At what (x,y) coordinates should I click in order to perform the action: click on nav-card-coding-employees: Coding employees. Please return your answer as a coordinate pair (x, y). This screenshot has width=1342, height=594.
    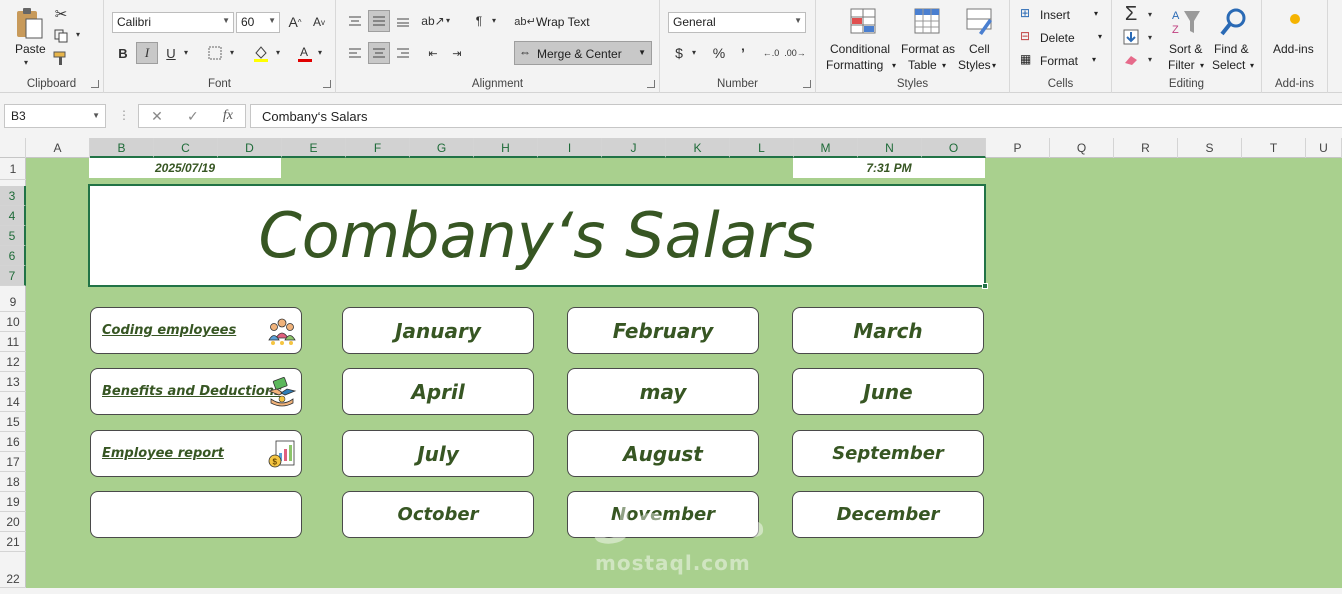
    Looking at the image, I should click on (196, 330).